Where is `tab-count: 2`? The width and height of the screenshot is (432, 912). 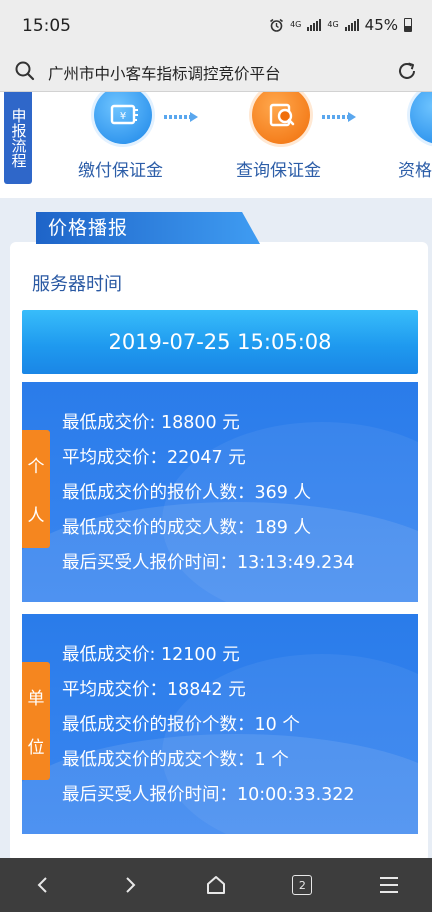 tab-count: 2 is located at coordinates (302, 885).